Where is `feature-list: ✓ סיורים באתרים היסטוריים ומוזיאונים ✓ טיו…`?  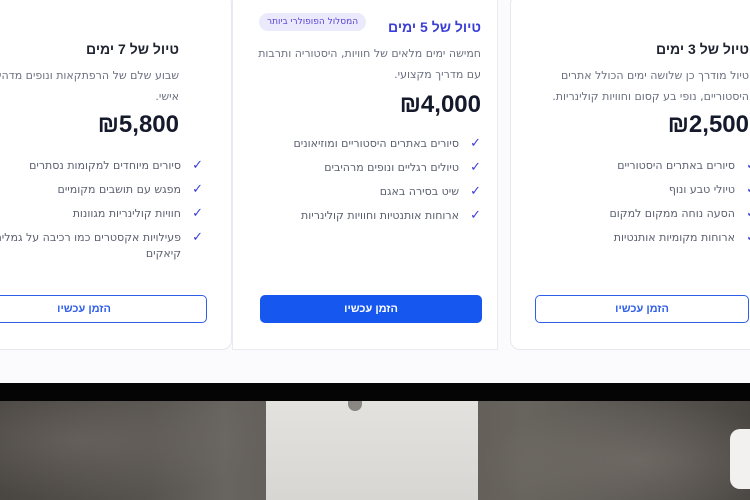
feature-list: ✓ סיורים באתרים היסטוריים ומוזיאונים ✓ טיו… is located at coordinates (363, 184).